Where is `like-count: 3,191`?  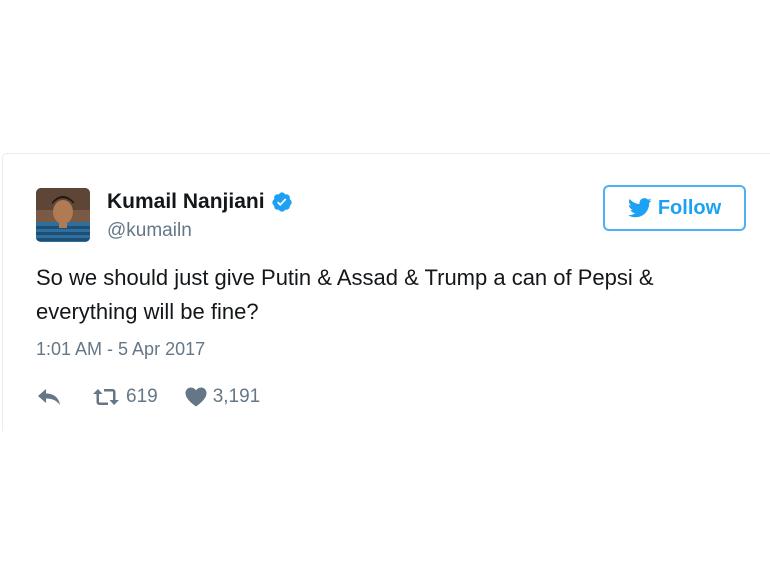
like-count: 3,191 is located at coordinates (236, 396).